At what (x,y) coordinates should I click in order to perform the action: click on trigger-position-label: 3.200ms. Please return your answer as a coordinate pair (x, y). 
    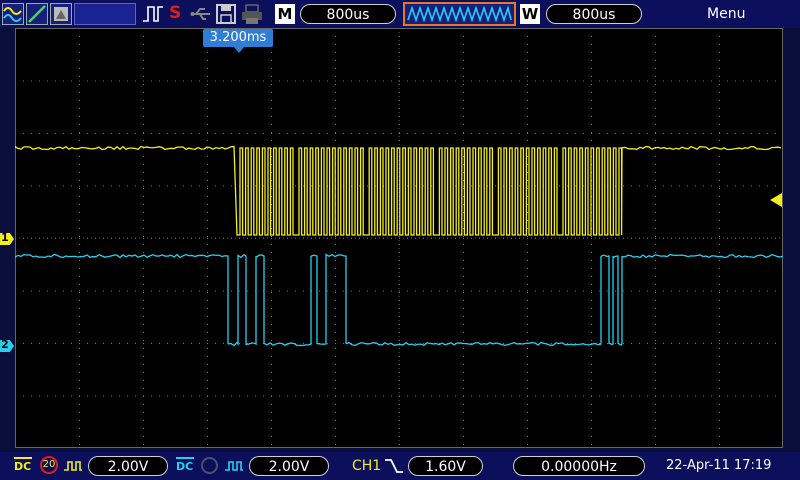
    Looking at the image, I should click on (238, 38).